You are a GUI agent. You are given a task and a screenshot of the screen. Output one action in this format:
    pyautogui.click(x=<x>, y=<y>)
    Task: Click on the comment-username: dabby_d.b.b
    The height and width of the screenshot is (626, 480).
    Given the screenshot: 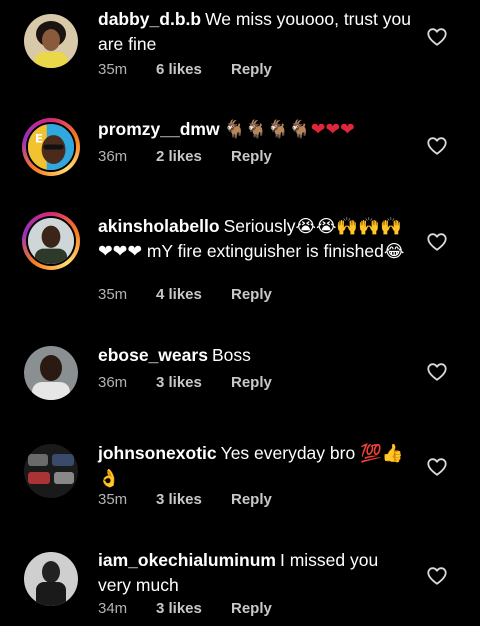 What is the action you would take?
    pyautogui.click(x=149, y=19)
    